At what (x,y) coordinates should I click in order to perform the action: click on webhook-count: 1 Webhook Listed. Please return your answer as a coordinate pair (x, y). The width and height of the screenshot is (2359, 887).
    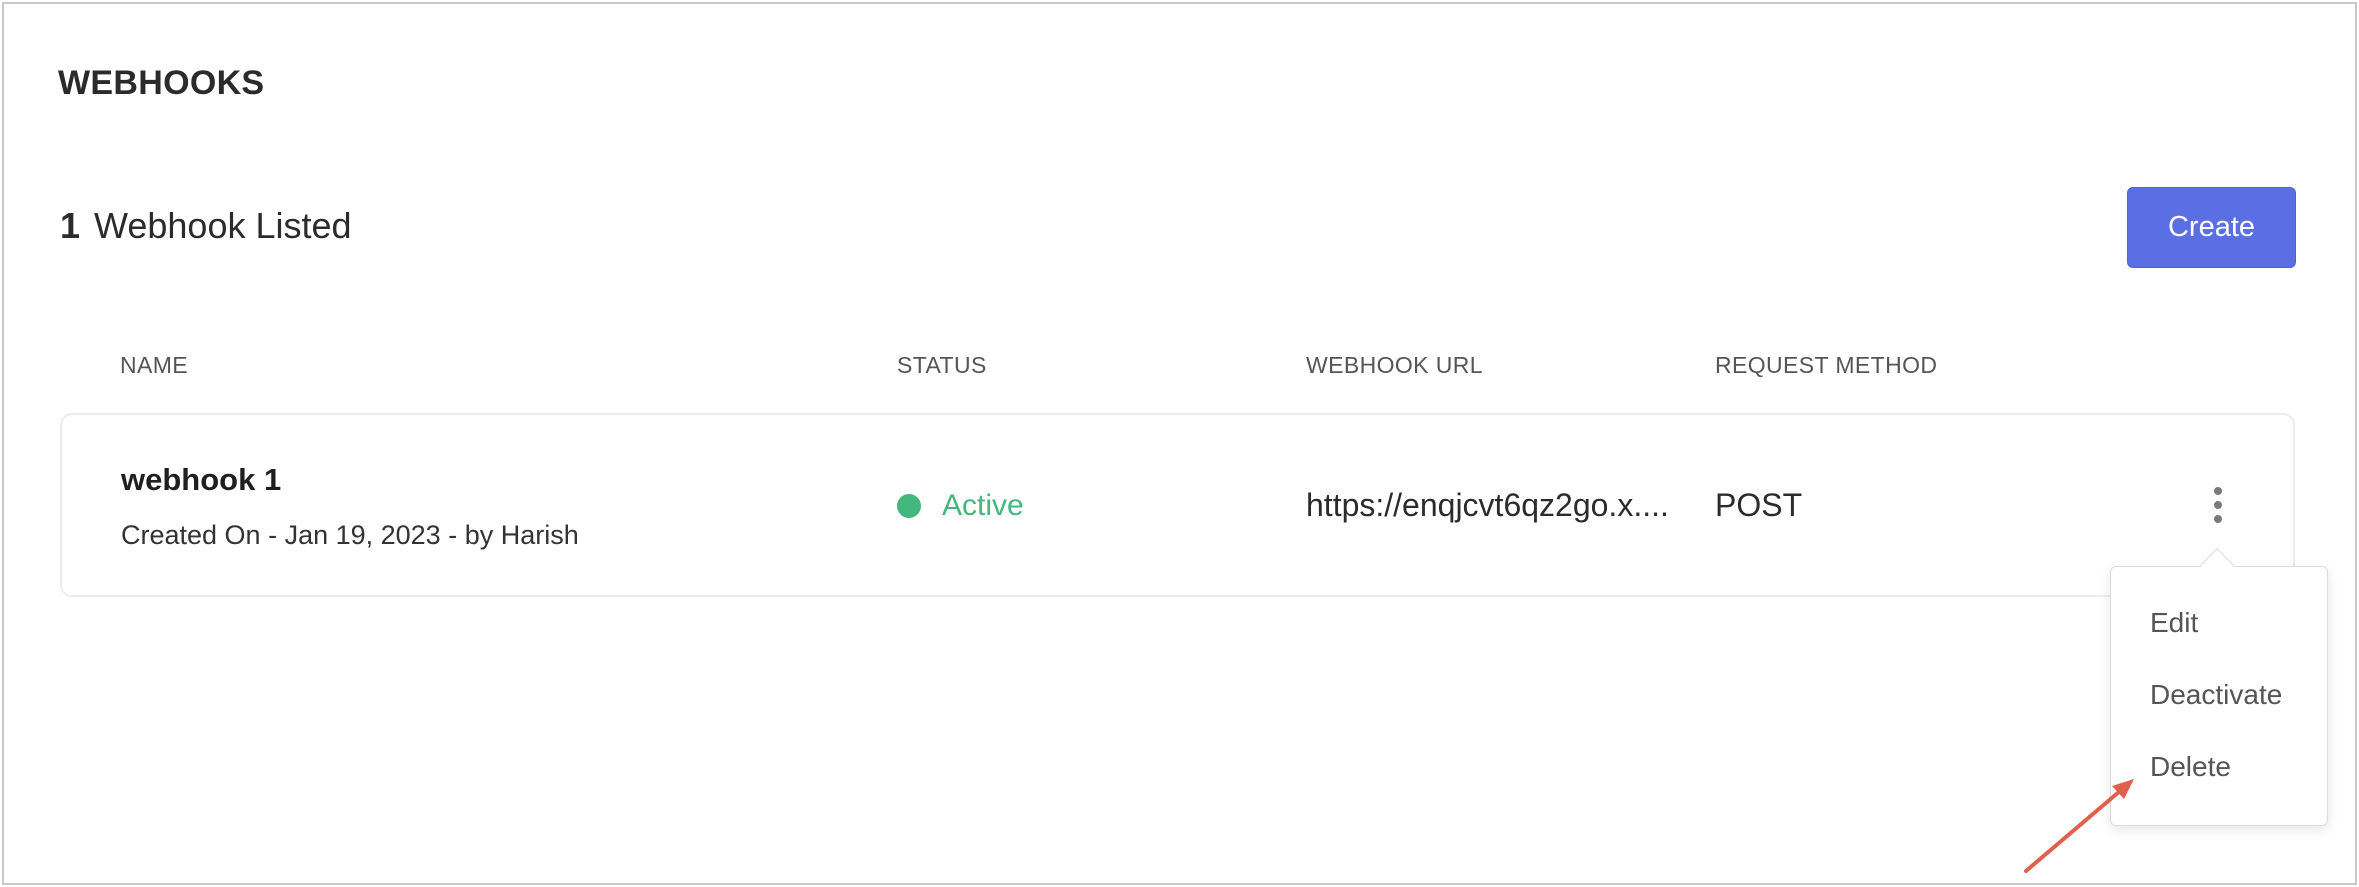
    Looking at the image, I should click on (206, 226).